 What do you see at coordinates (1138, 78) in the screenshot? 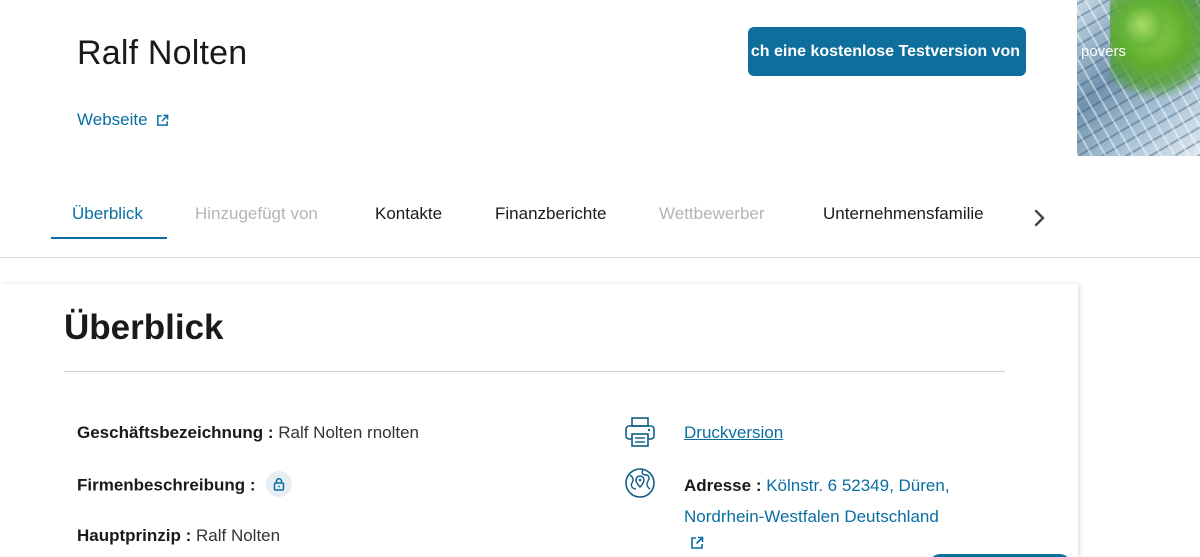
I see `hero-image: povers` at bounding box center [1138, 78].